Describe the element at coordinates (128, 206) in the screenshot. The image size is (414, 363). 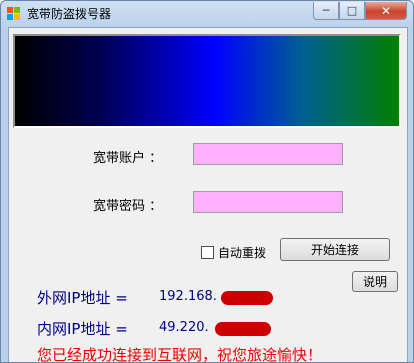
I see `password-label: 宽带密码 ：` at that location.